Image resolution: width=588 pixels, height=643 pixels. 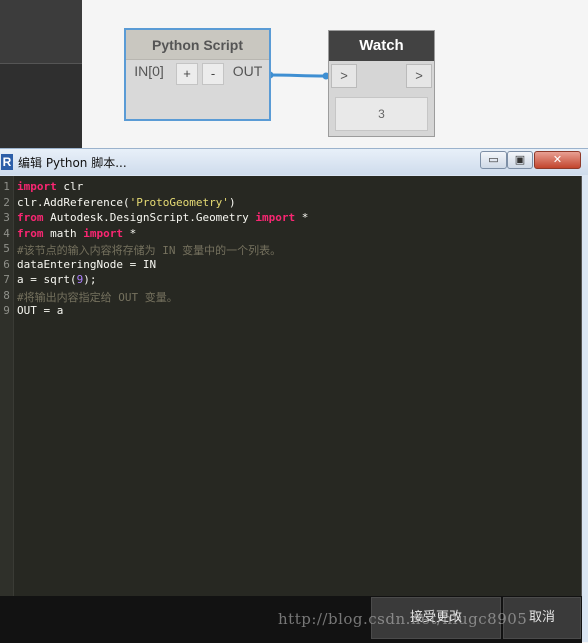 I want to click on line-number: 5, so click(x=6, y=248).